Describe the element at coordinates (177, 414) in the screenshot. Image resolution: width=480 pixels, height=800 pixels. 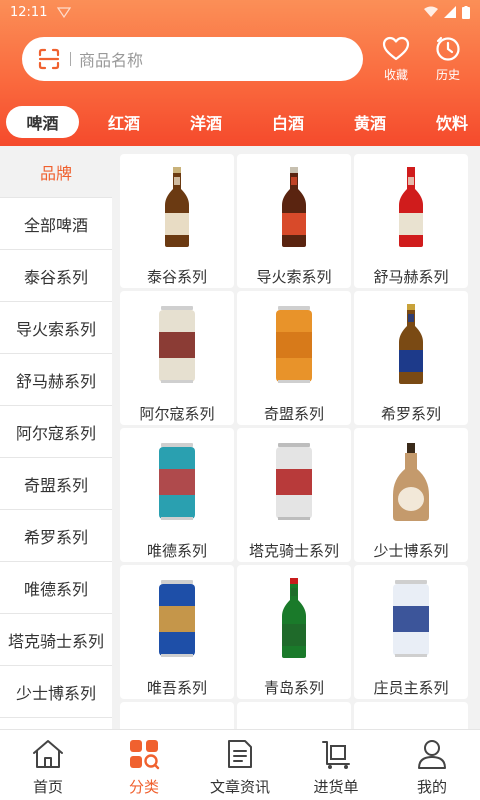
I see `product-name: 阿尔寇系列` at that location.